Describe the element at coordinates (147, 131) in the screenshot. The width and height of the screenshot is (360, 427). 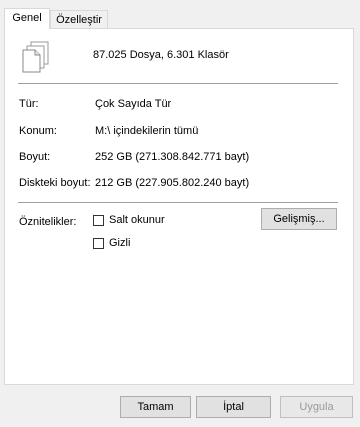
I see `location-value: M:\ içindekilerin tümü` at that location.